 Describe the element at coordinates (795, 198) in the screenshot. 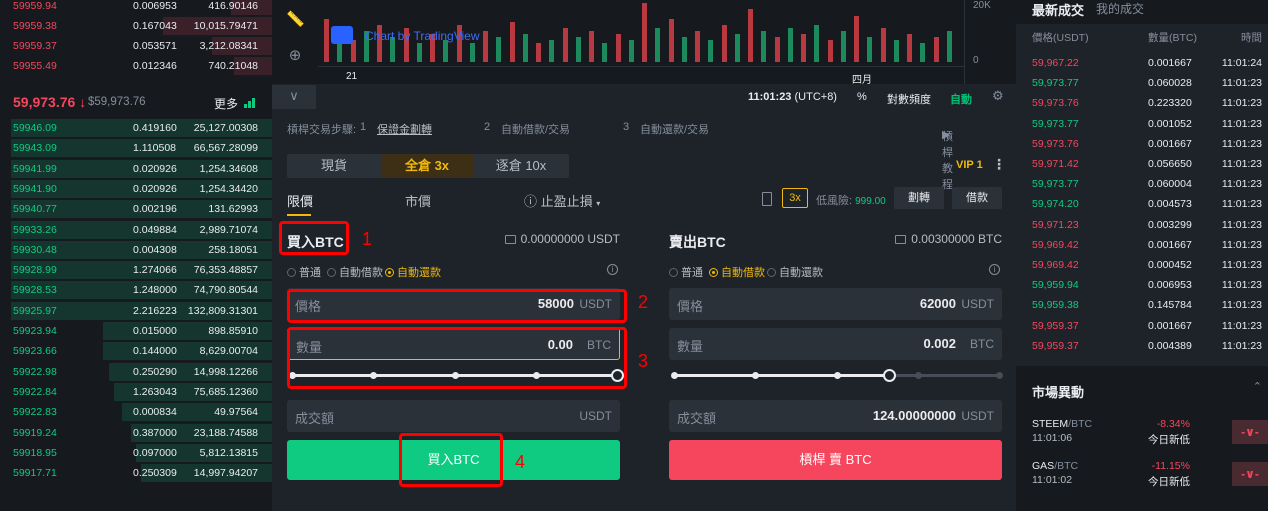

I see `leverage-badge: 3x` at that location.